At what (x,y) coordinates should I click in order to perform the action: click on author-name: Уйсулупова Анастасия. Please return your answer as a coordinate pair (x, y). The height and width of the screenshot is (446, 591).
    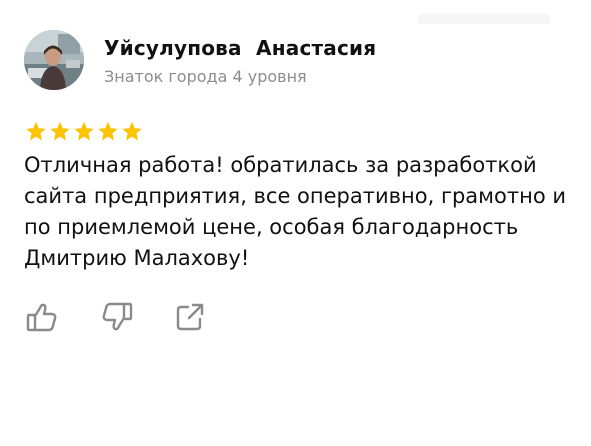
    Looking at the image, I should click on (240, 48).